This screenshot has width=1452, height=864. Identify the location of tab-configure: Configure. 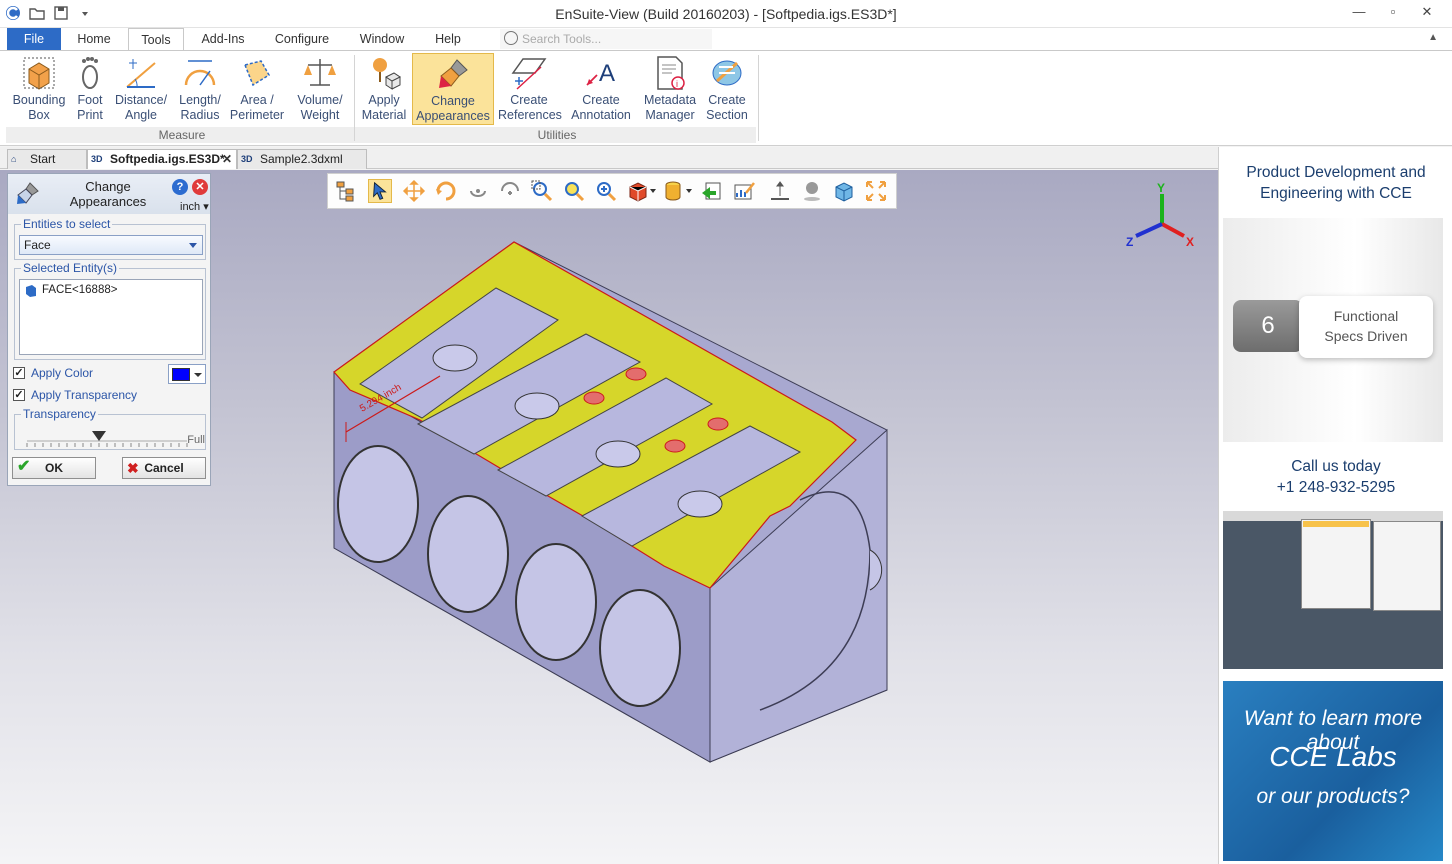
(302, 39).